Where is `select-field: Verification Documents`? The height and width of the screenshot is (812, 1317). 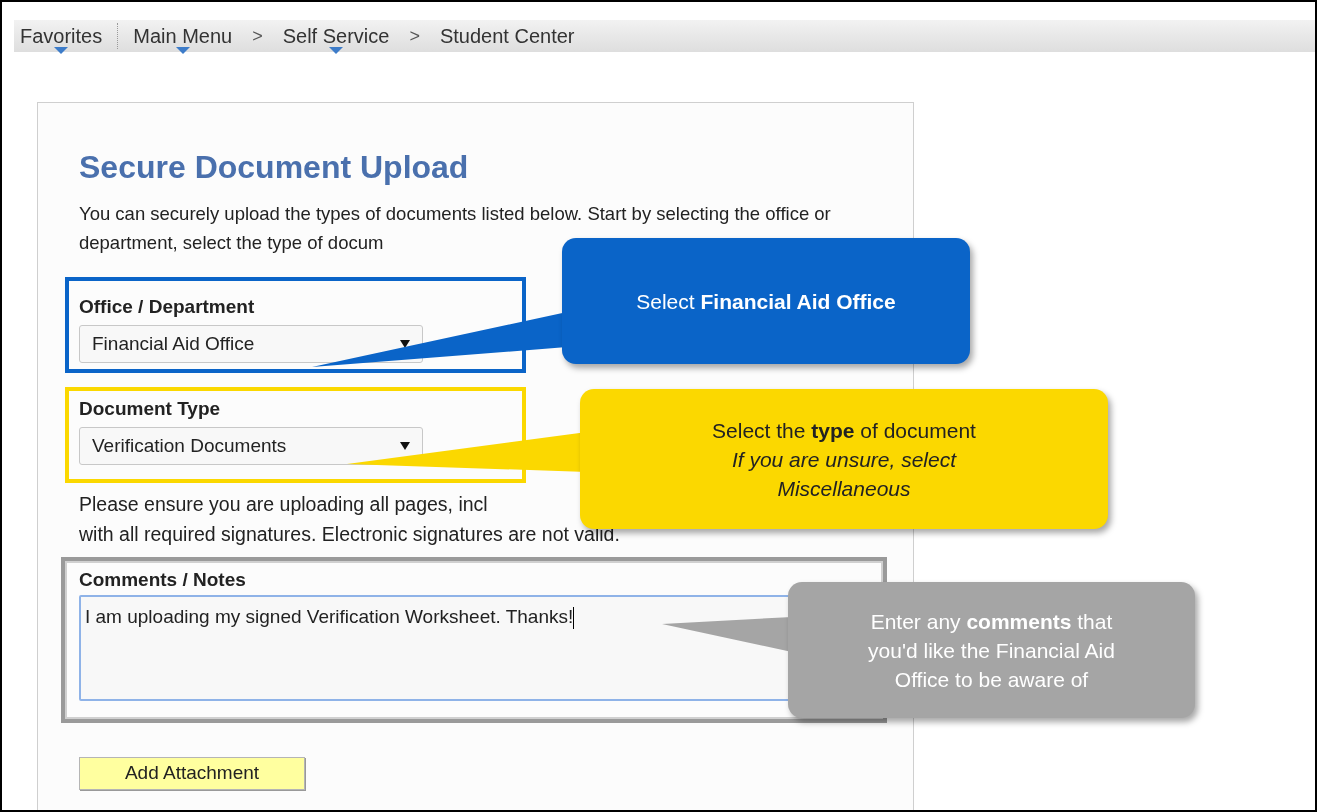
select-field: Verification Documents is located at coordinates (251, 446).